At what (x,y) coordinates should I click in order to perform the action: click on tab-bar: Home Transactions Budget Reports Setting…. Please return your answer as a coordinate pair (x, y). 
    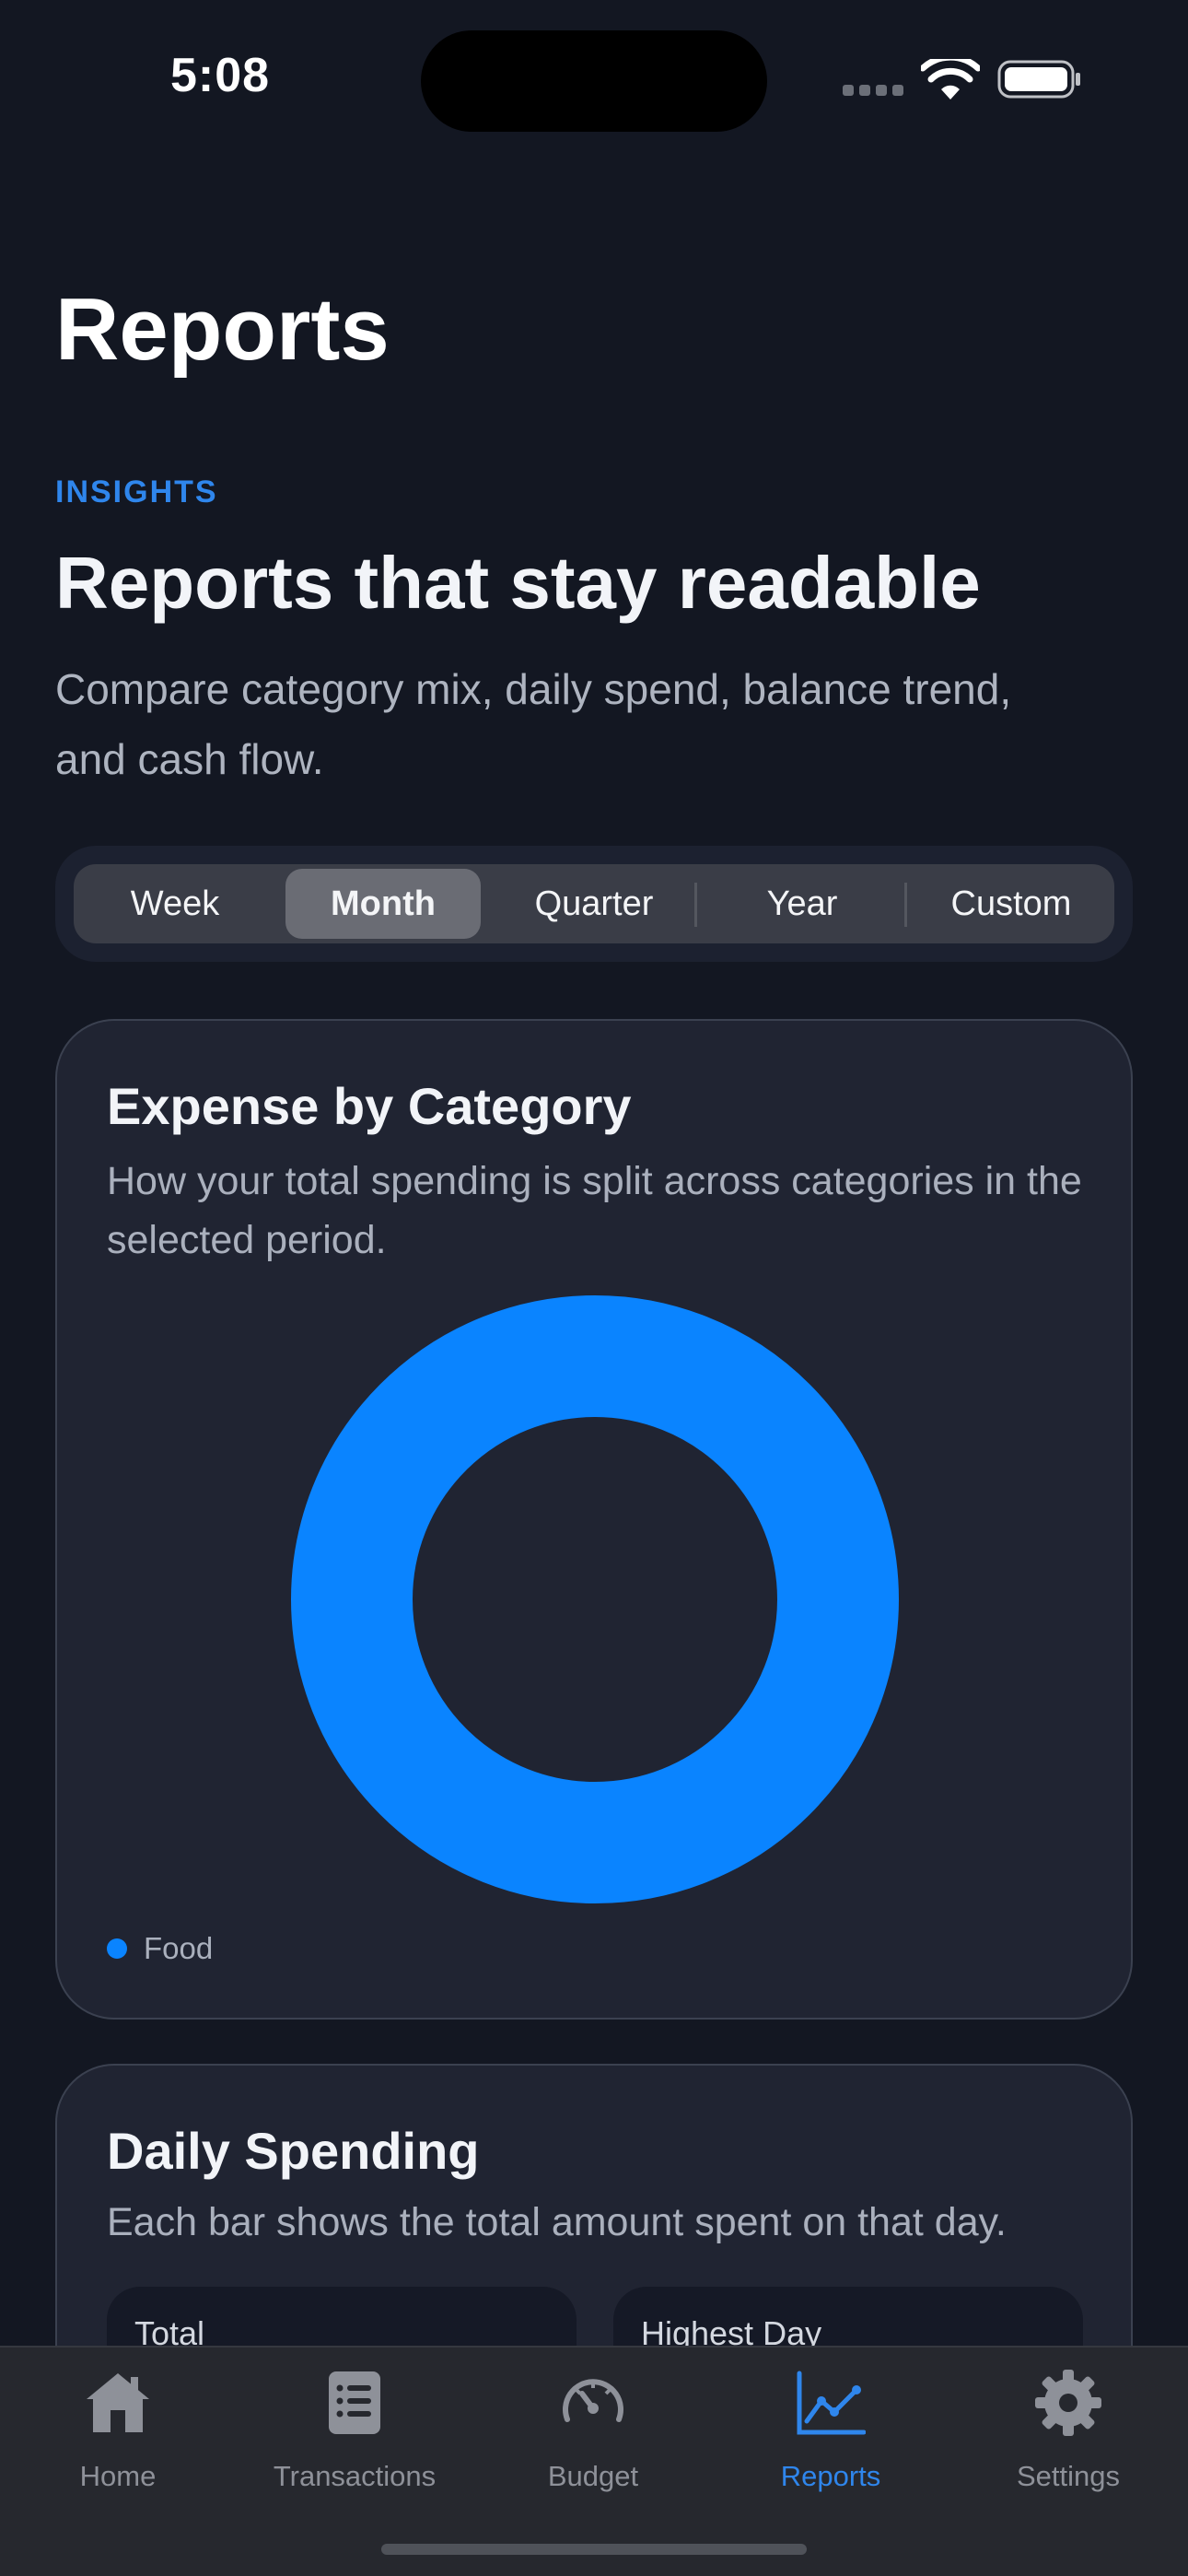
    Looking at the image, I should click on (594, 2461).